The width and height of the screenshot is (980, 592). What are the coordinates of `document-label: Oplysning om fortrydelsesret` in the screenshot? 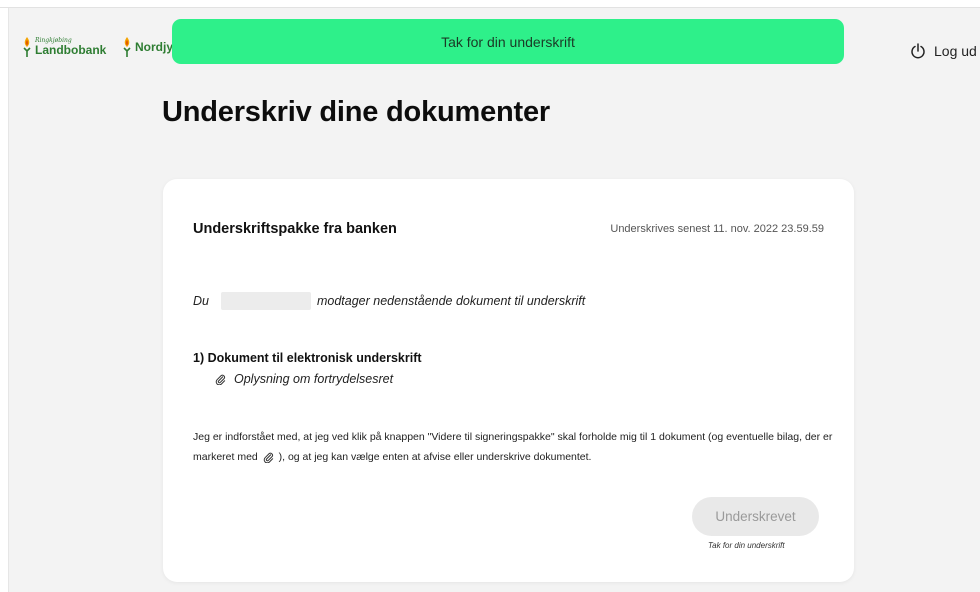 It's located at (314, 379).